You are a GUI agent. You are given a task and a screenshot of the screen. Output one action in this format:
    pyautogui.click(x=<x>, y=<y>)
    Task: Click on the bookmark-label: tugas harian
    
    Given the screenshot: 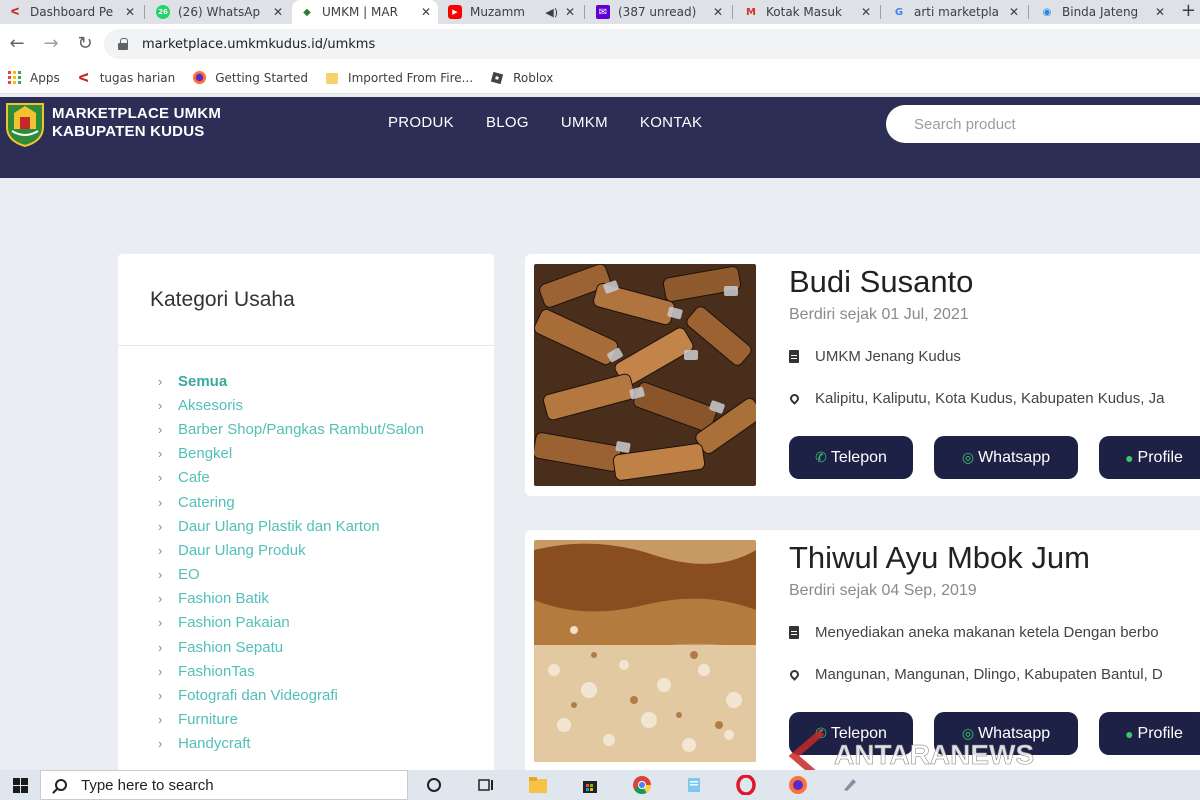 What is the action you would take?
    pyautogui.click(x=137, y=77)
    